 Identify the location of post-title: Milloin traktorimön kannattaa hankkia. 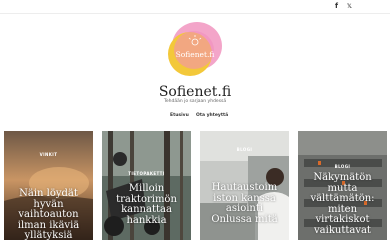
(146, 204).